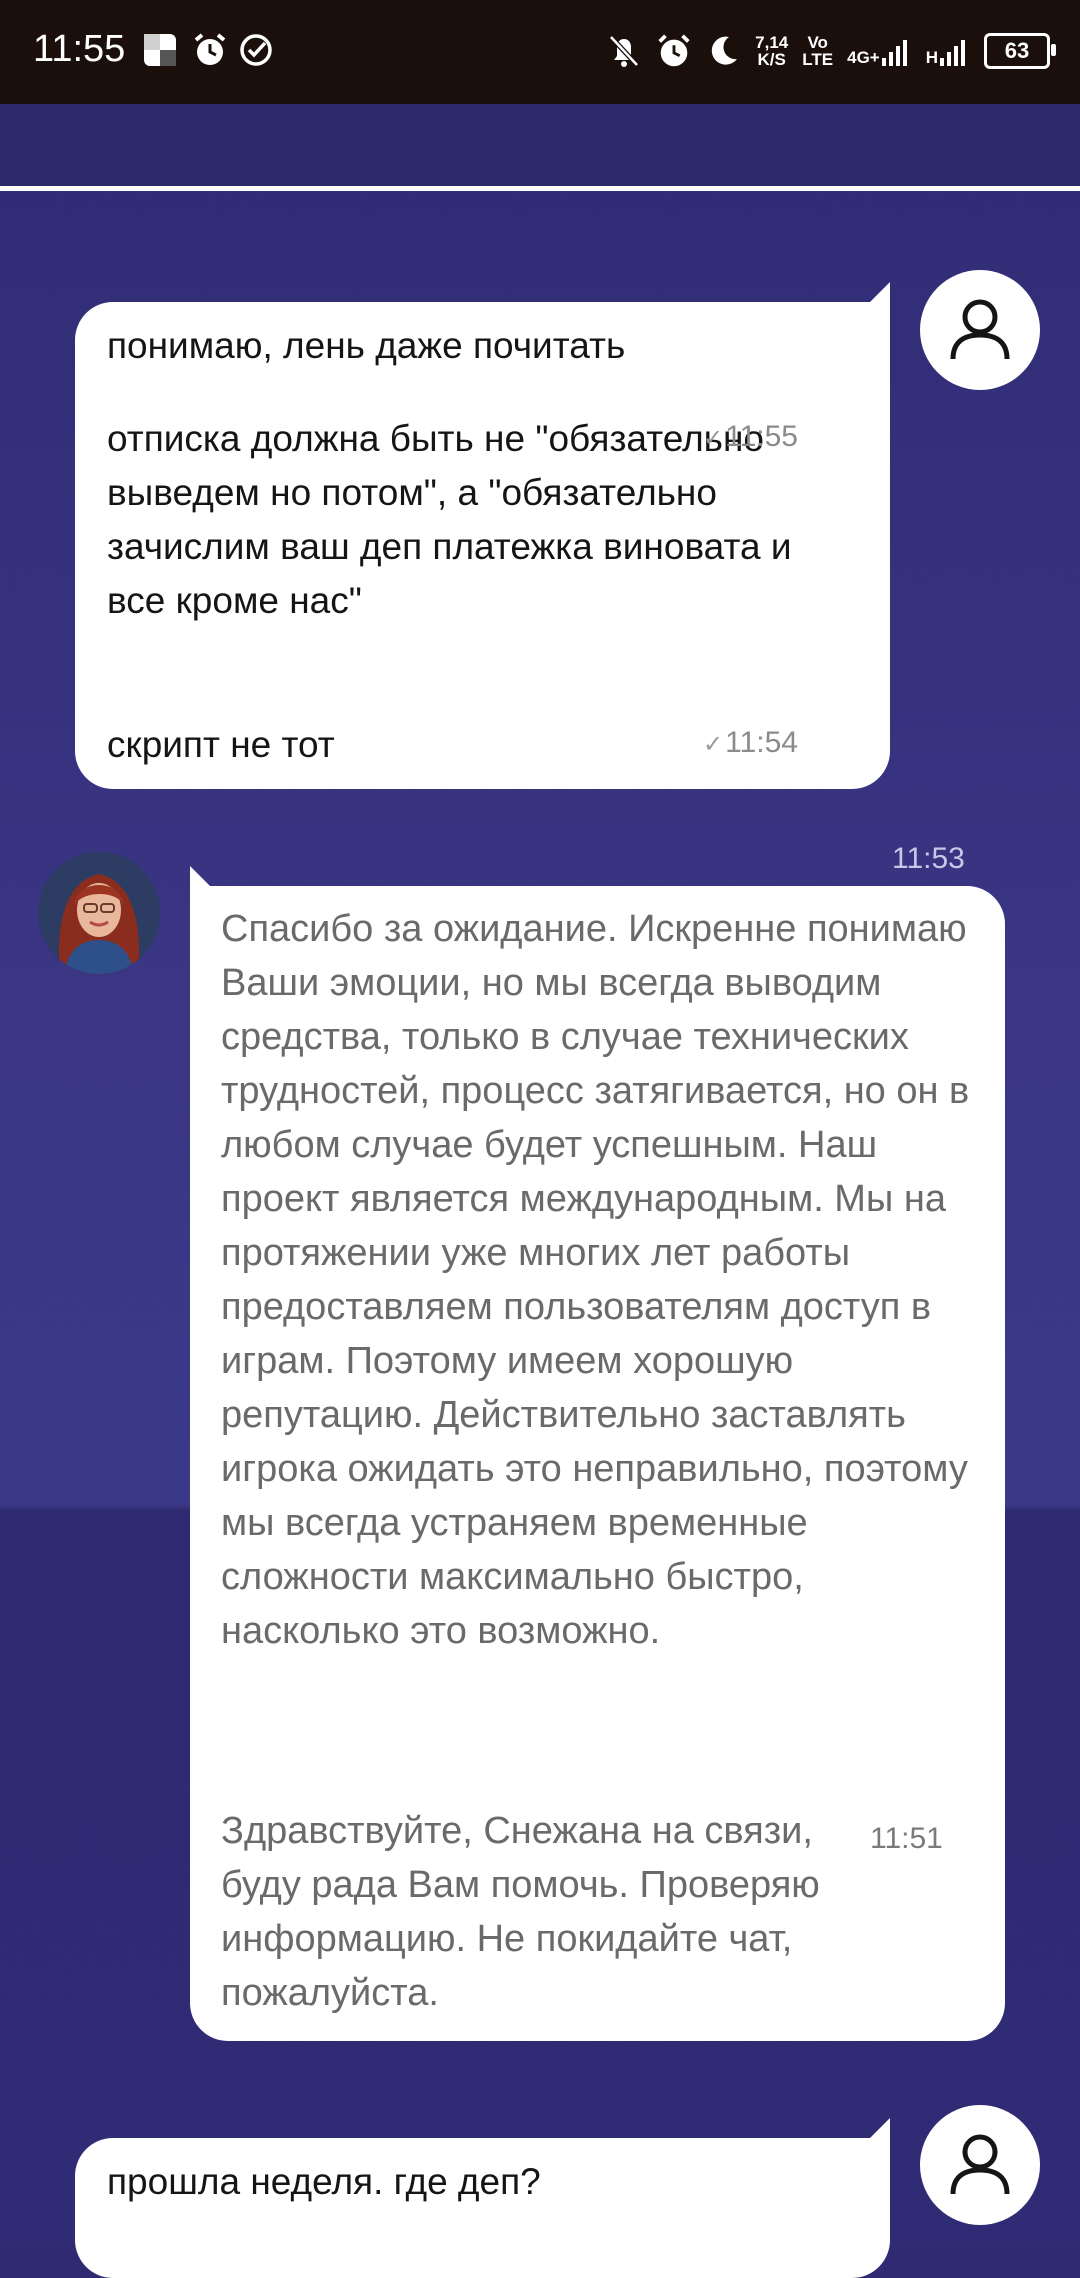 The height and width of the screenshot is (2278, 1080). I want to click on message-time: 11:51, so click(906, 1838).